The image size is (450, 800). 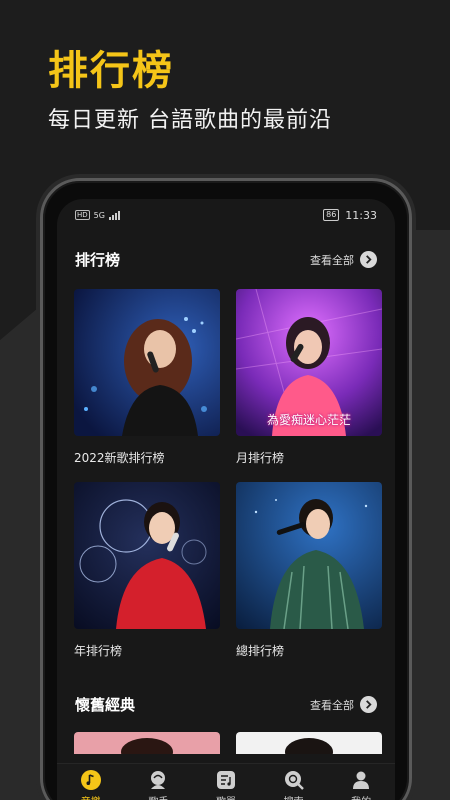 I want to click on chart-card-yearly: 年排行榜, so click(x=147, y=570).